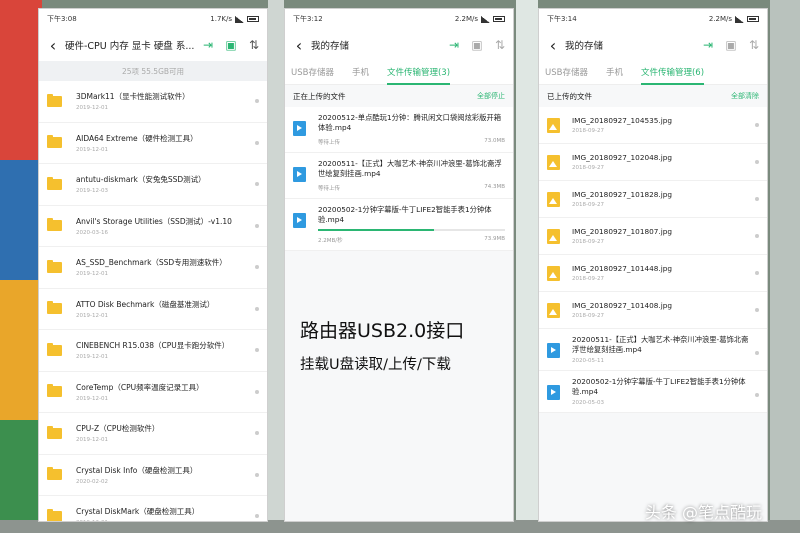  I want to click on list-item: Crystal Disk Info（硬盘检测工具） 2020-02-02, so click(153, 475).